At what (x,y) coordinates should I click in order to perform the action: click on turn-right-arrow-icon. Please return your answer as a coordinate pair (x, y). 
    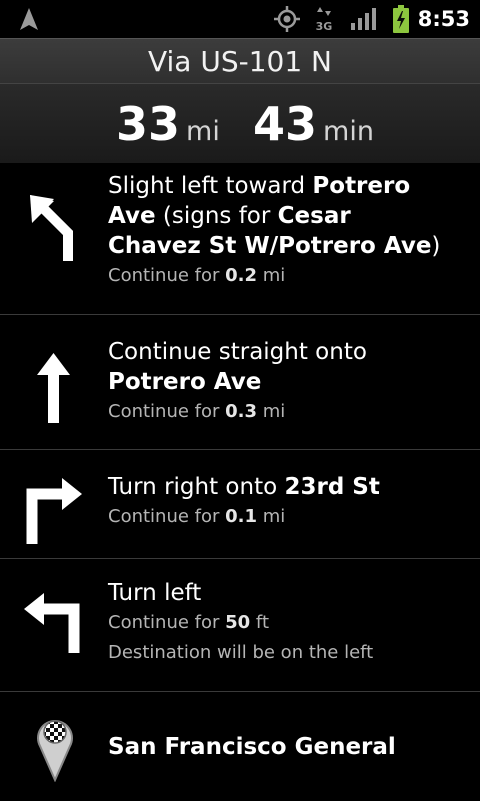
    Looking at the image, I should click on (54, 511).